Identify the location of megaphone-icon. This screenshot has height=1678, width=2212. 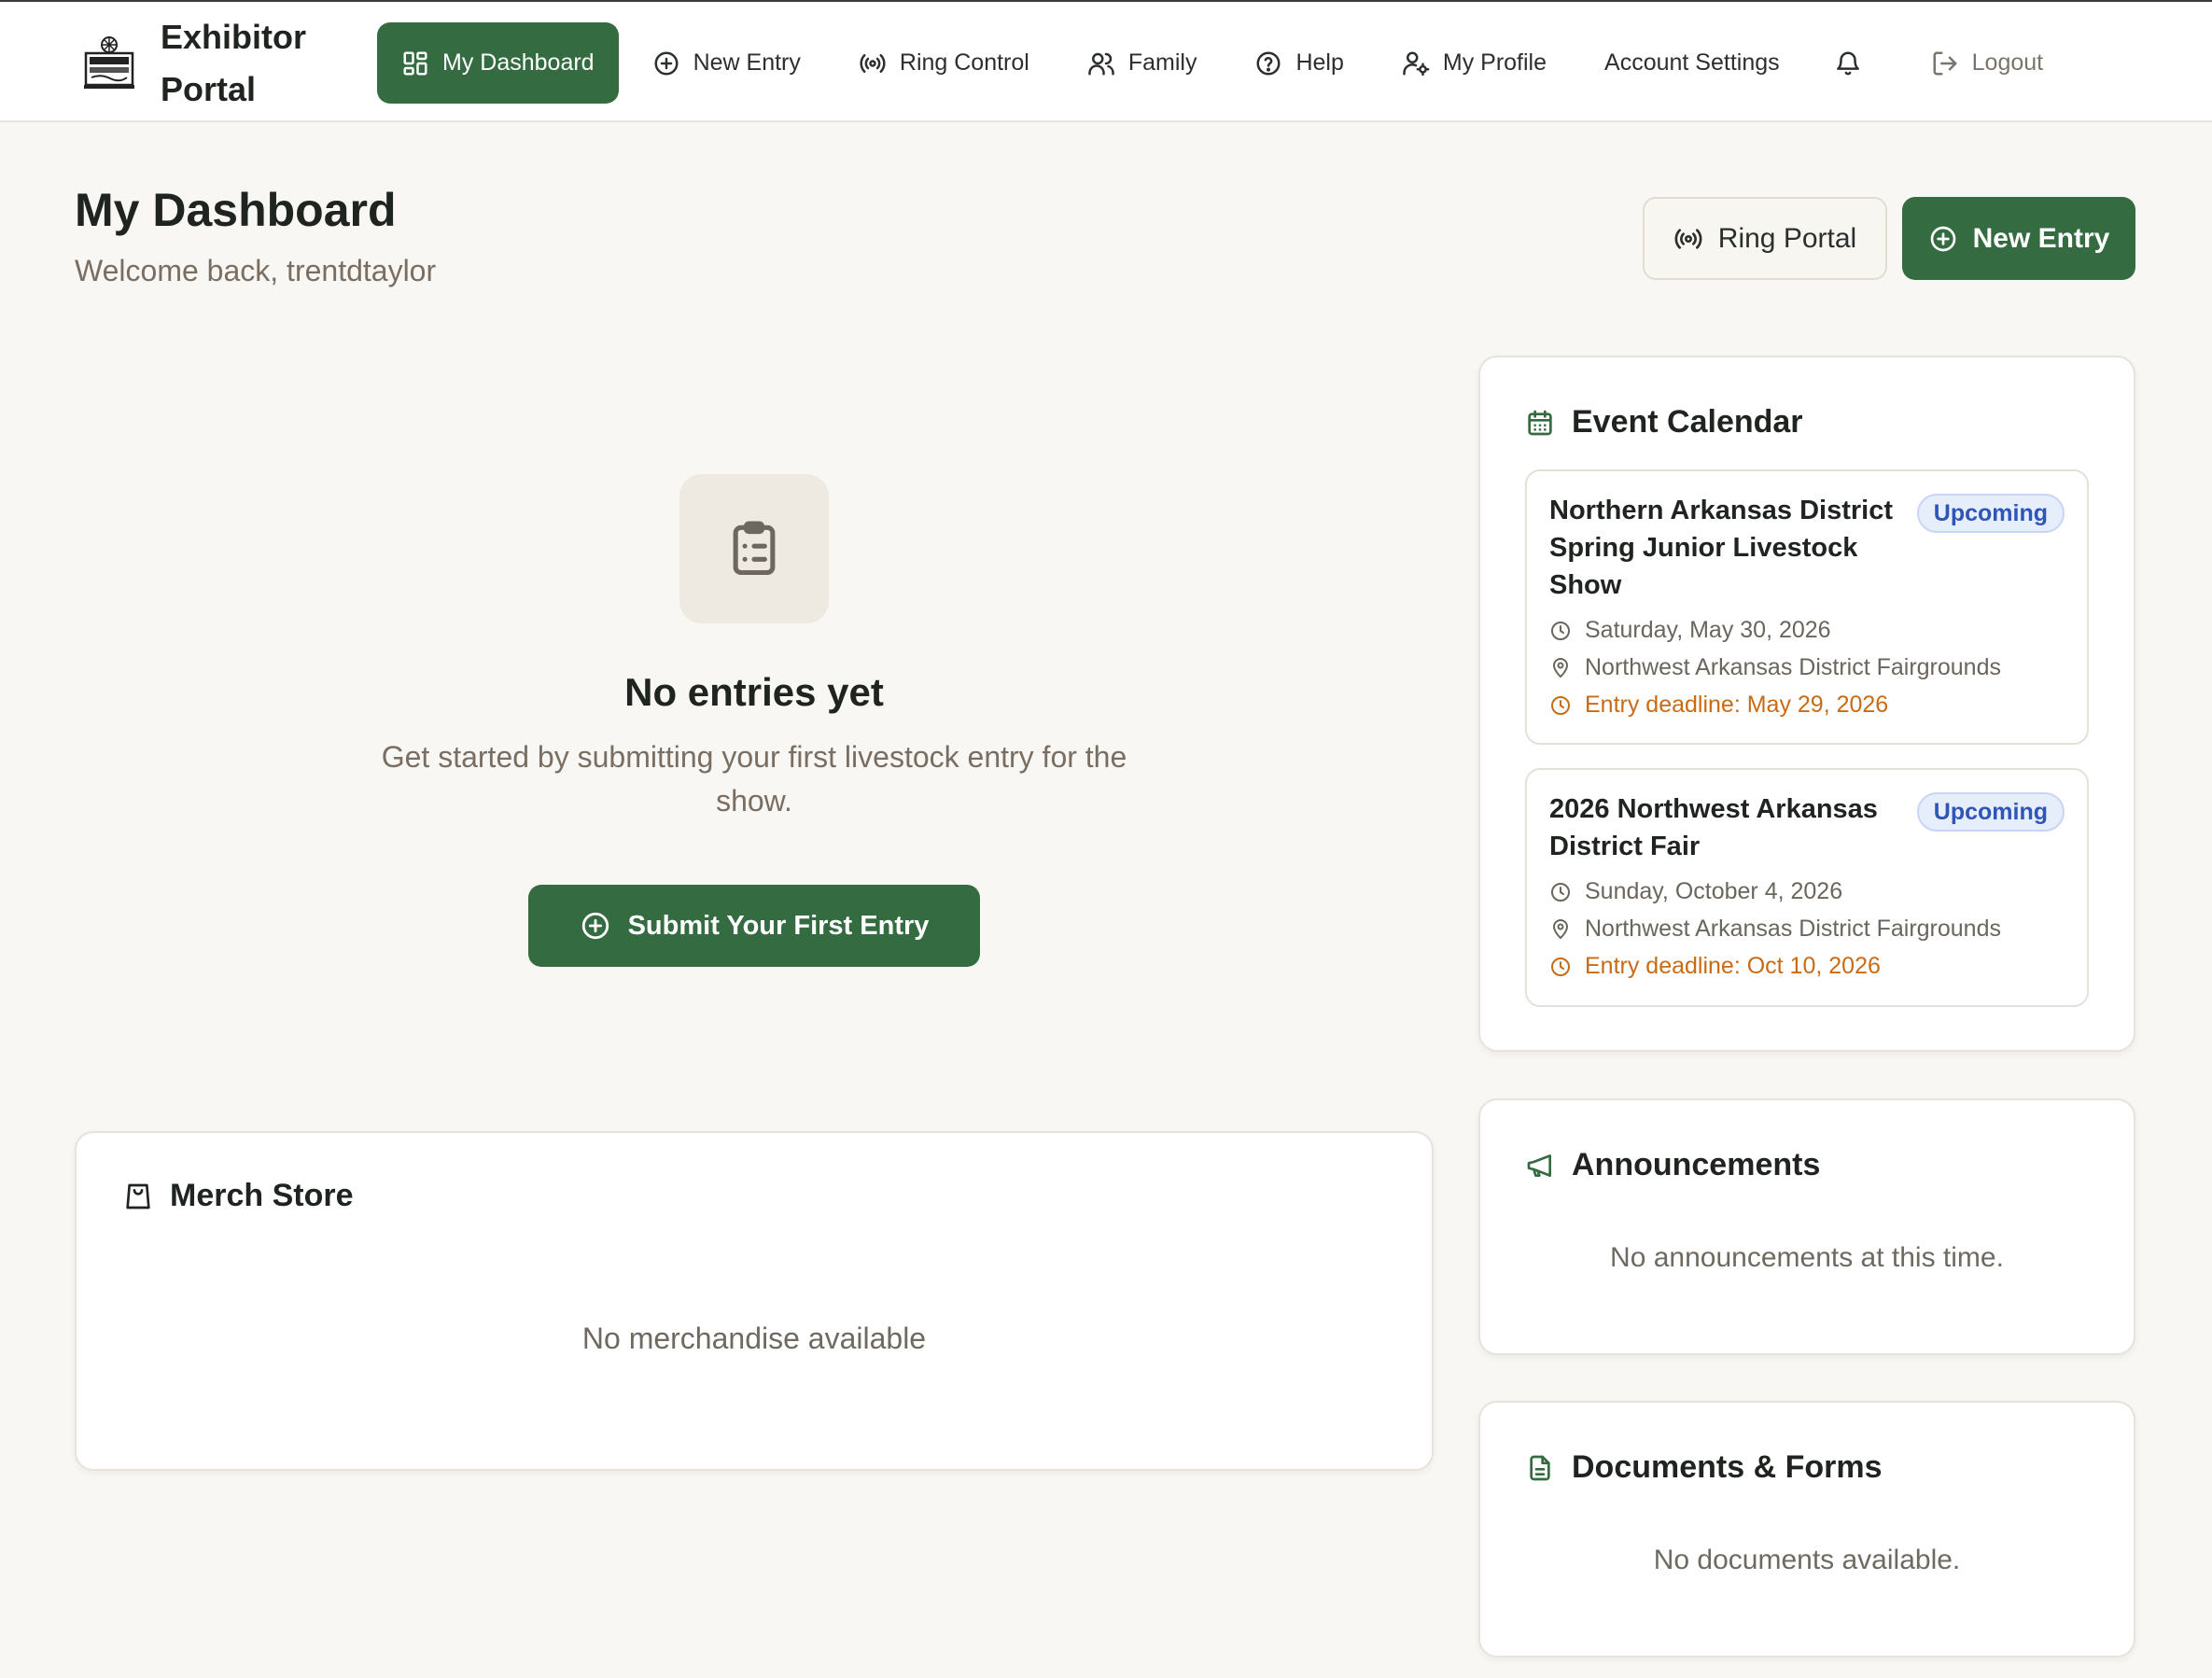
(1540, 1166).